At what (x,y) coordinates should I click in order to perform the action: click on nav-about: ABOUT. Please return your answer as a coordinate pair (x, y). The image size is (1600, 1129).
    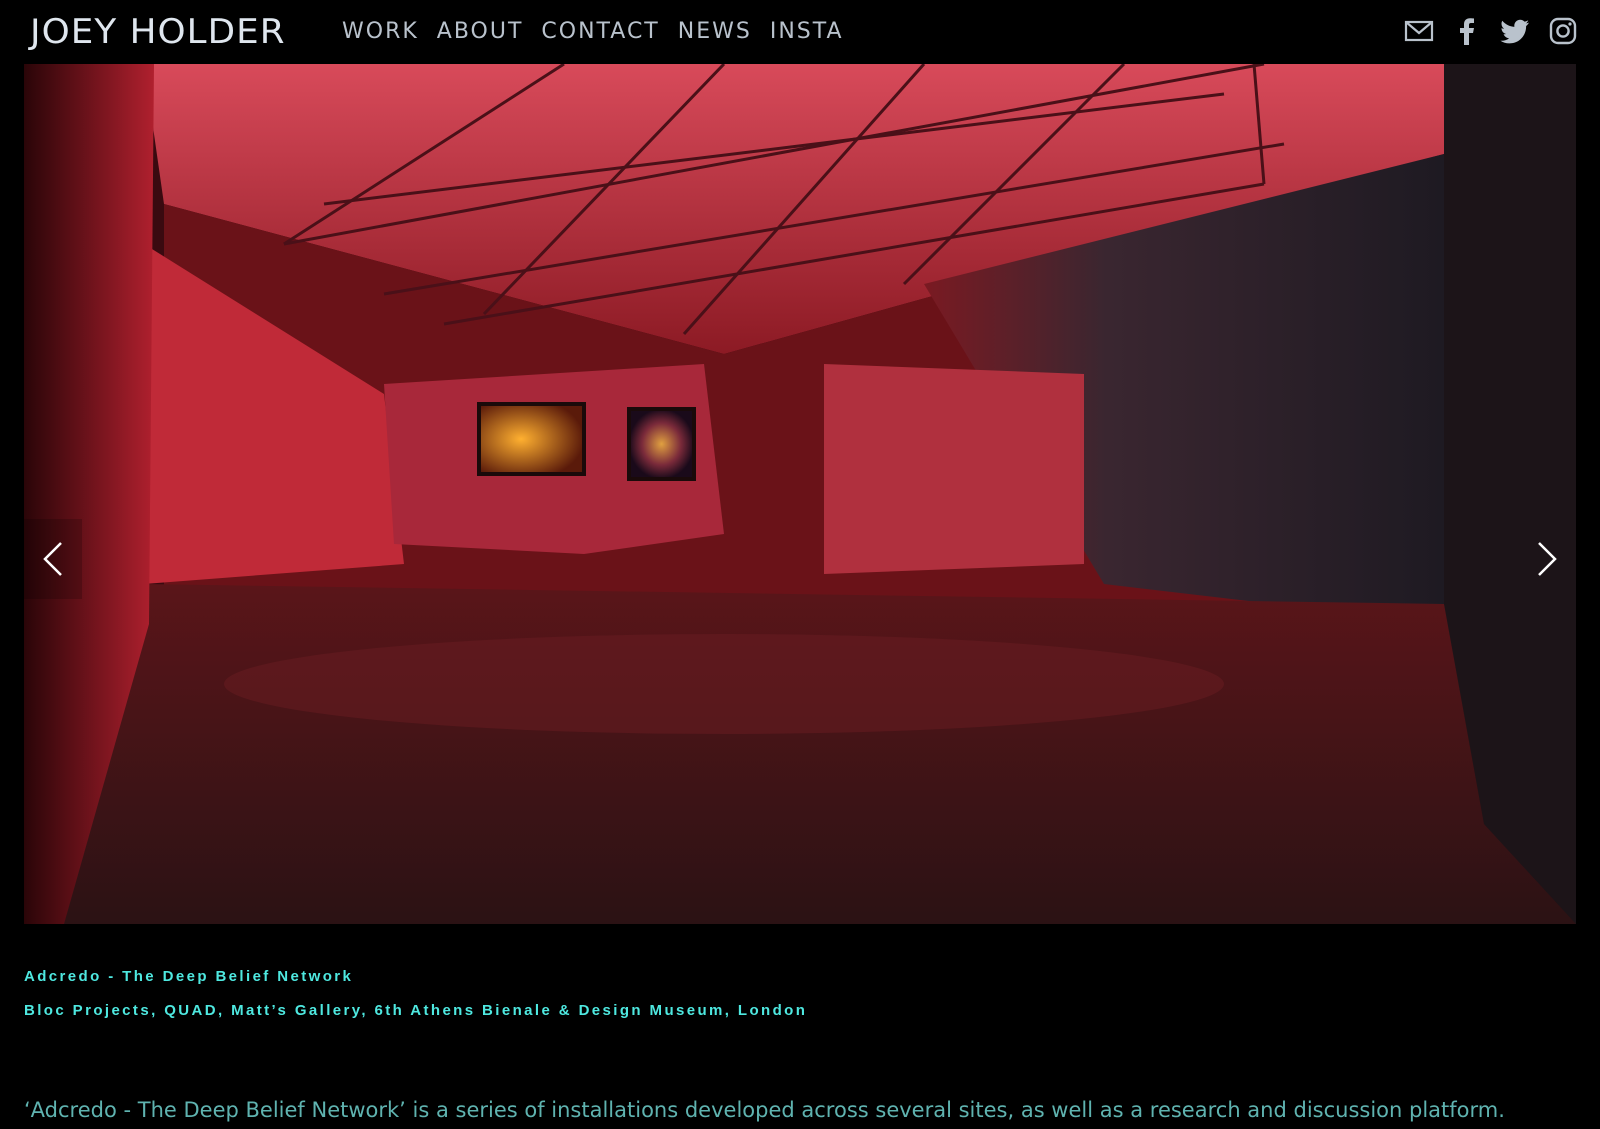
    Looking at the image, I should click on (480, 32).